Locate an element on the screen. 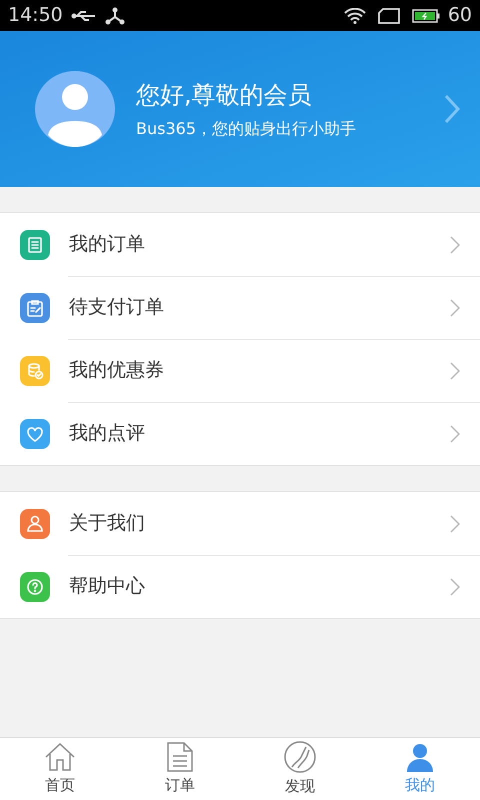 The height and width of the screenshot is (800, 480). menu-item: 待支付订单 is located at coordinates (240, 307).